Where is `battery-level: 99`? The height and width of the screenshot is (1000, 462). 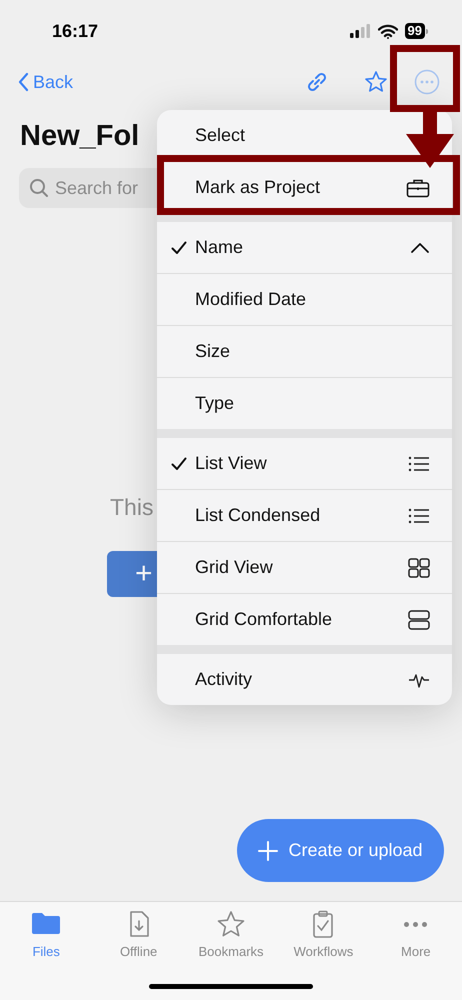 battery-level: 99 is located at coordinates (414, 31).